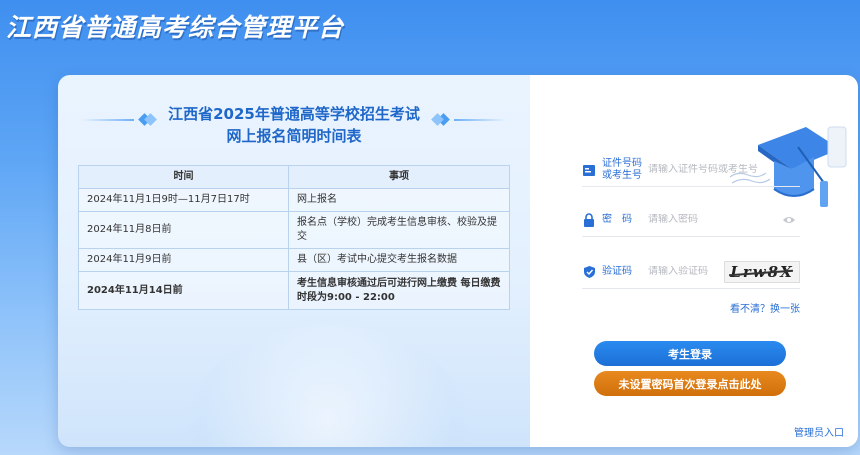 This screenshot has width=860, height=455. What do you see at coordinates (399, 260) in the screenshot?
I see `row-item: 县（区）考试中心提交考生报名数据` at bounding box center [399, 260].